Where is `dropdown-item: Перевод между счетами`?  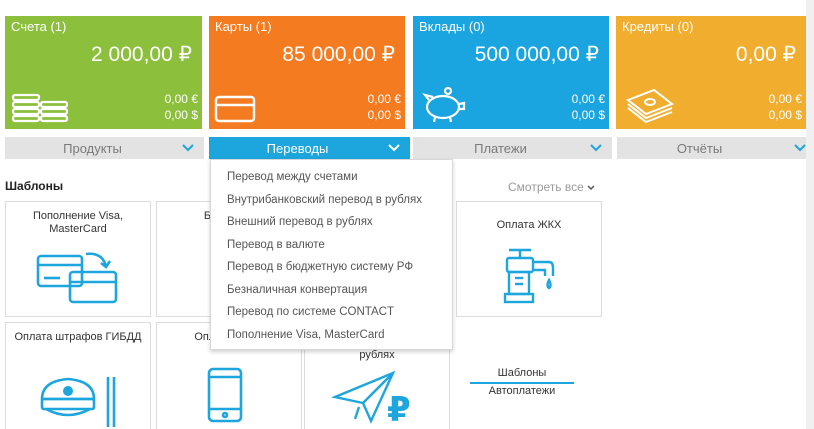
dropdown-item: Перевод между счетами is located at coordinates (331, 177).